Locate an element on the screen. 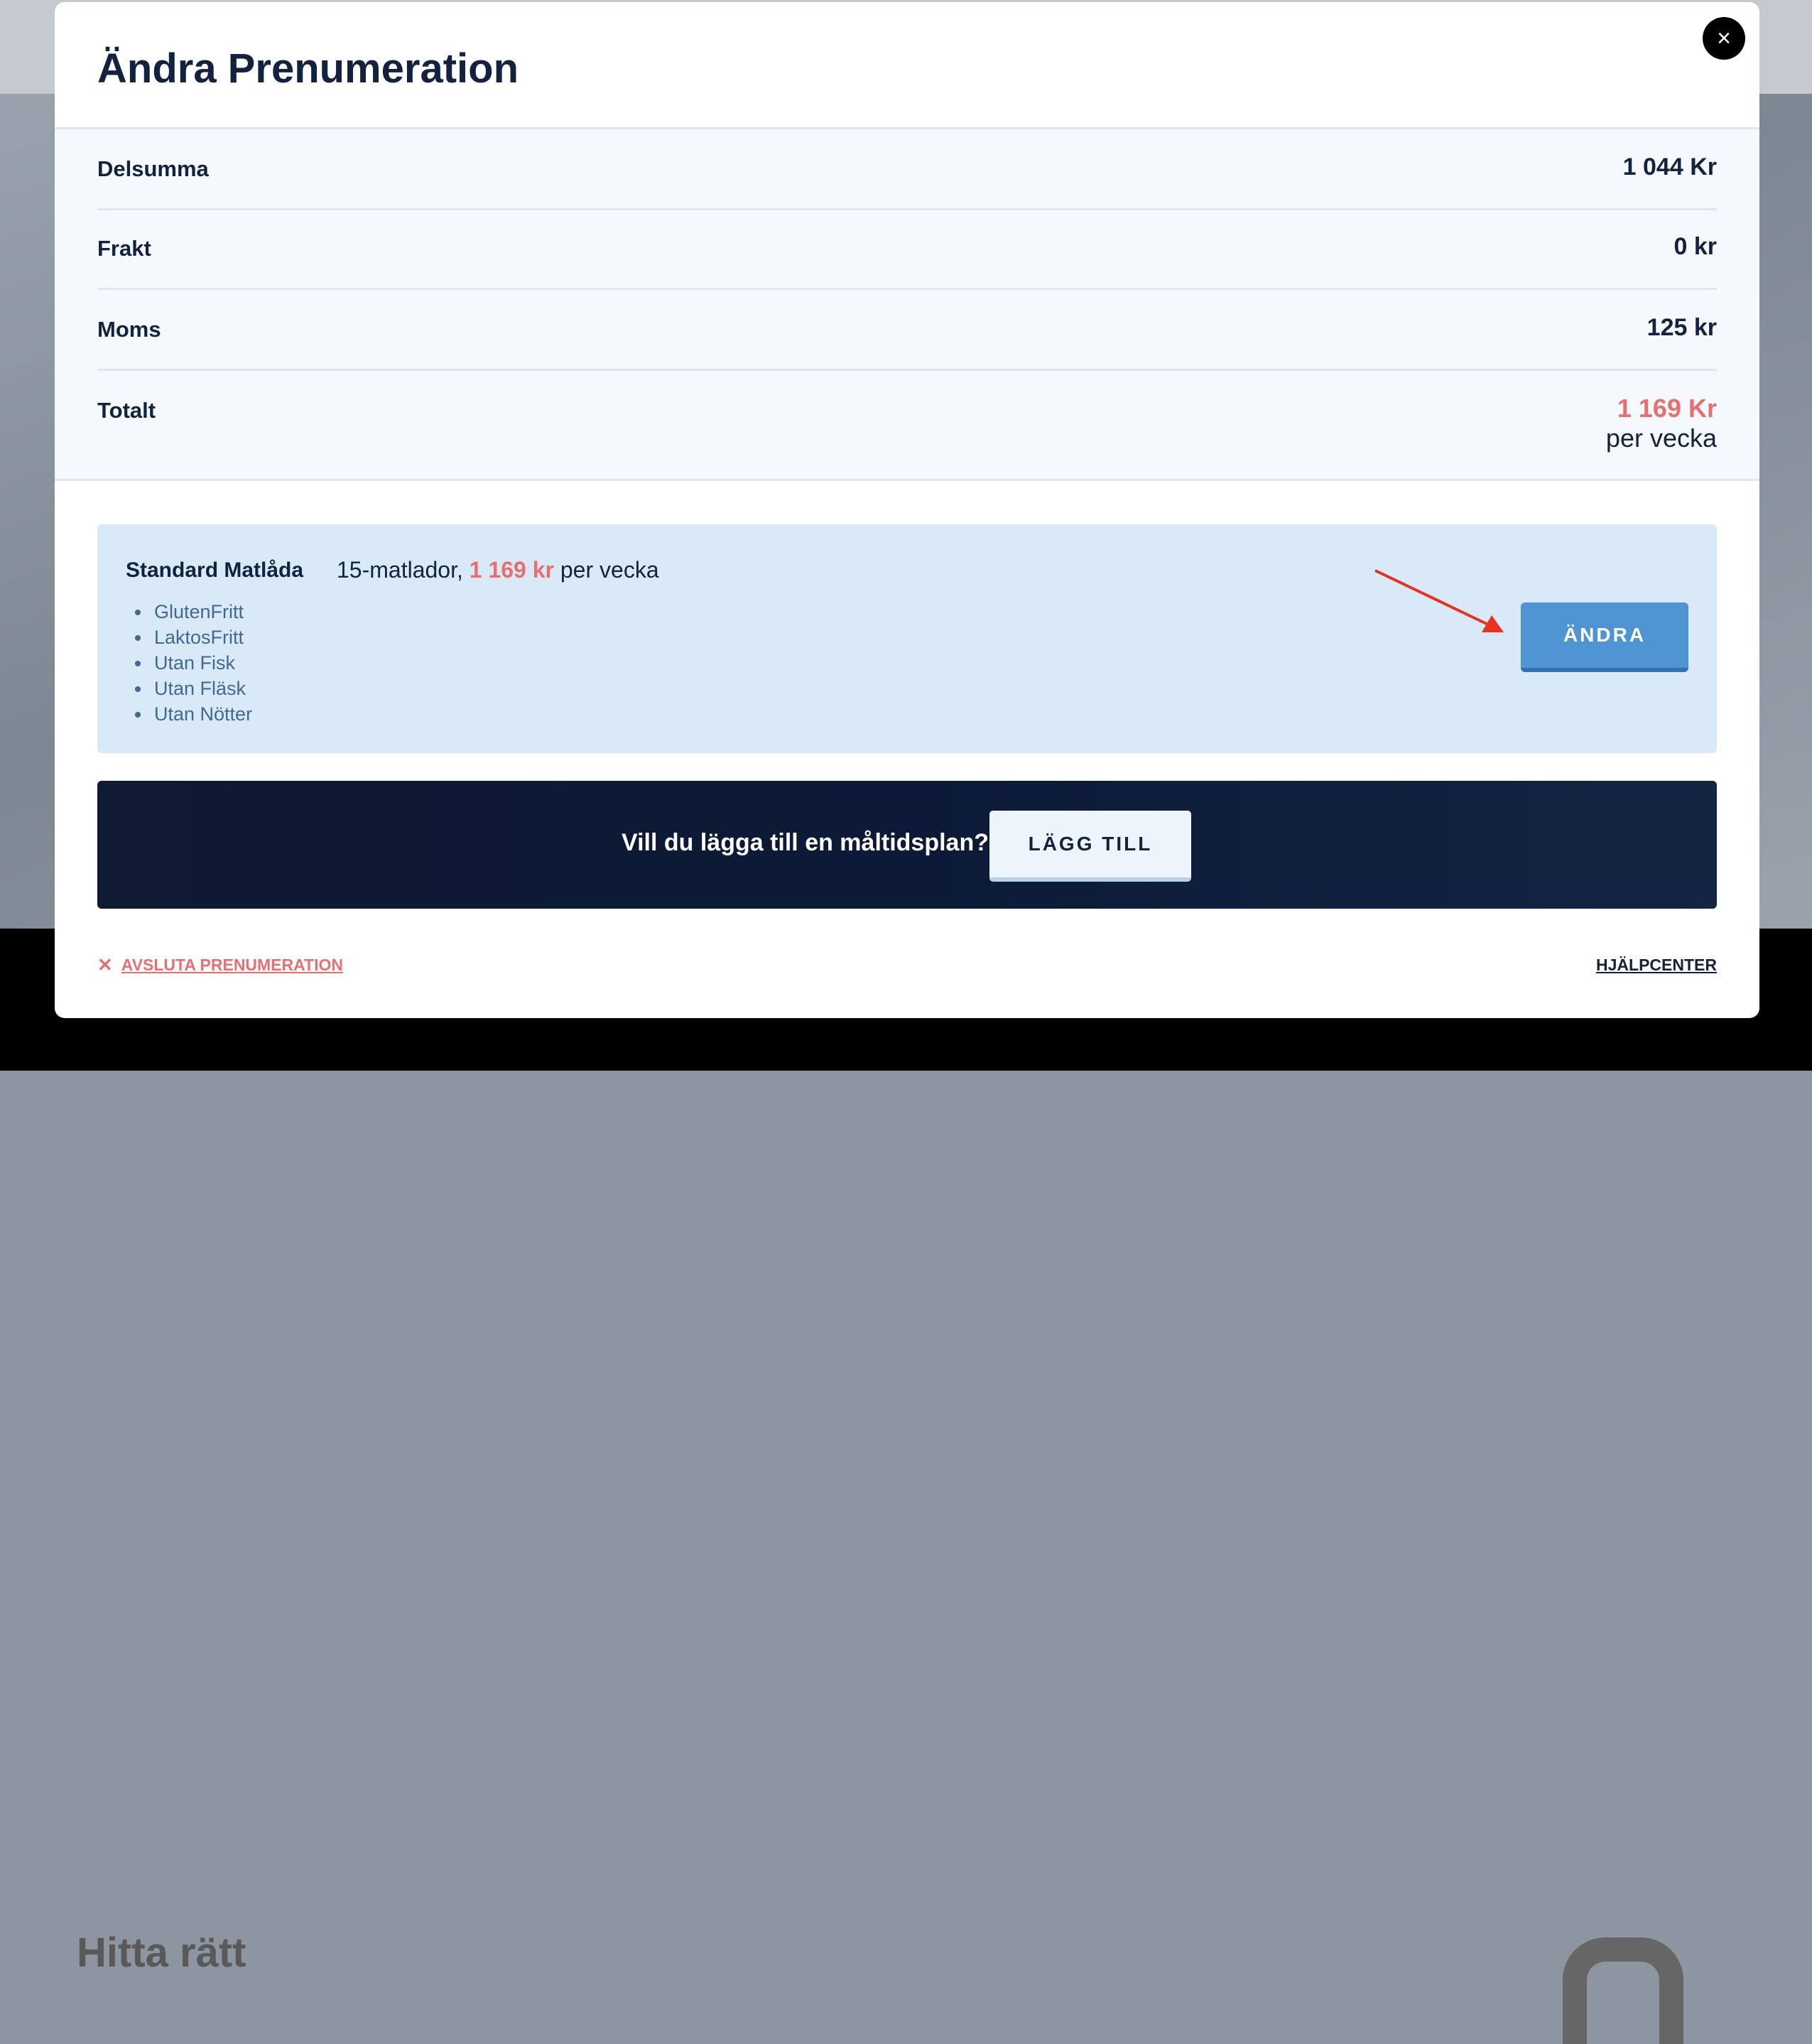 The image size is (1812, 2044). total-period: per vecka is located at coordinates (1661, 438).